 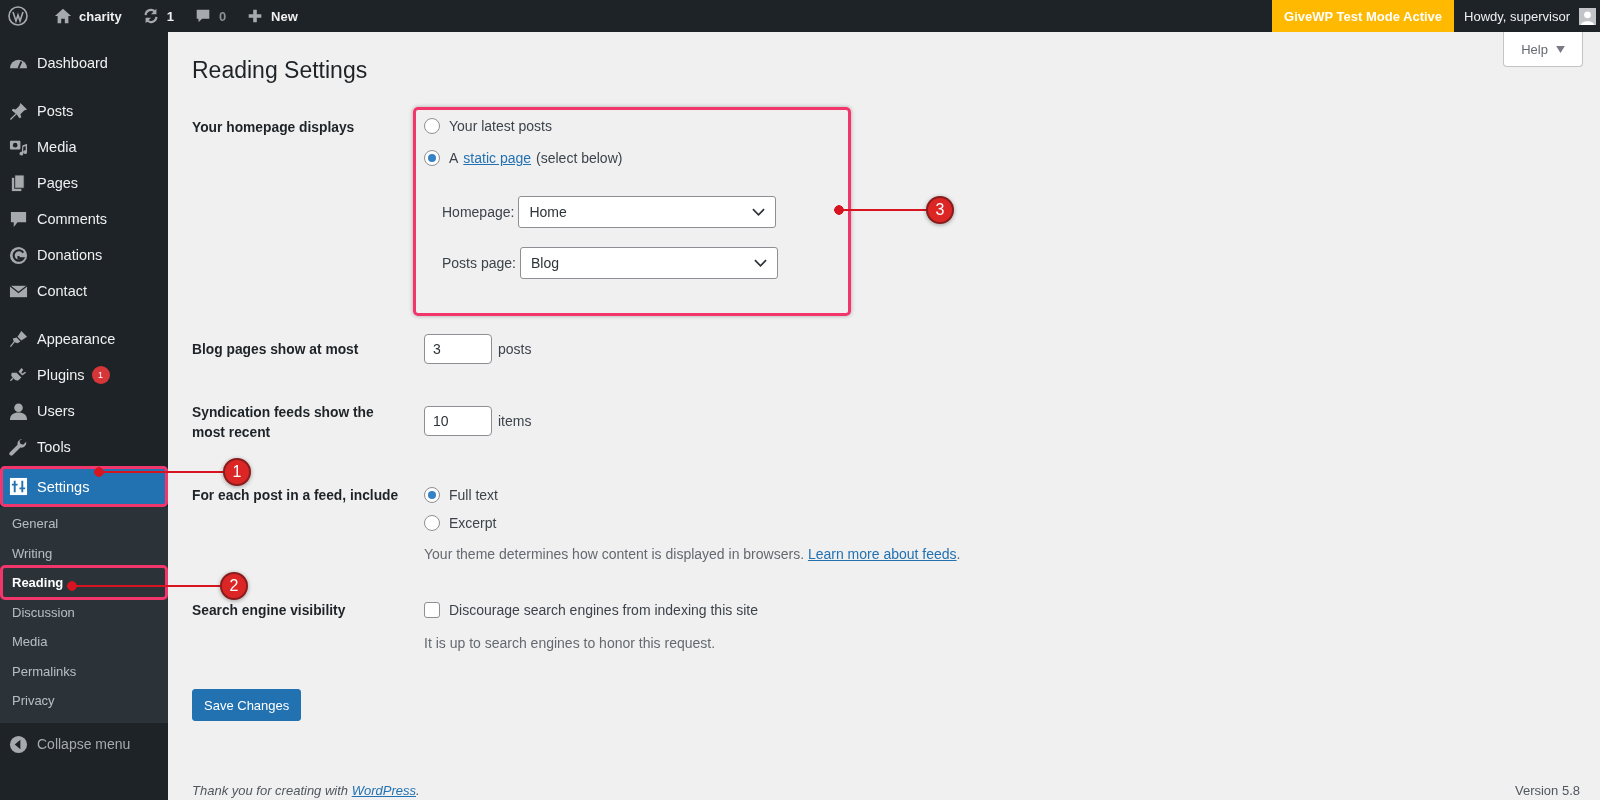 What do you see at coordinates (247, 705) in the screenshot?
I see `save-changes-button: Save Changes` at bounding box center [247, 705].